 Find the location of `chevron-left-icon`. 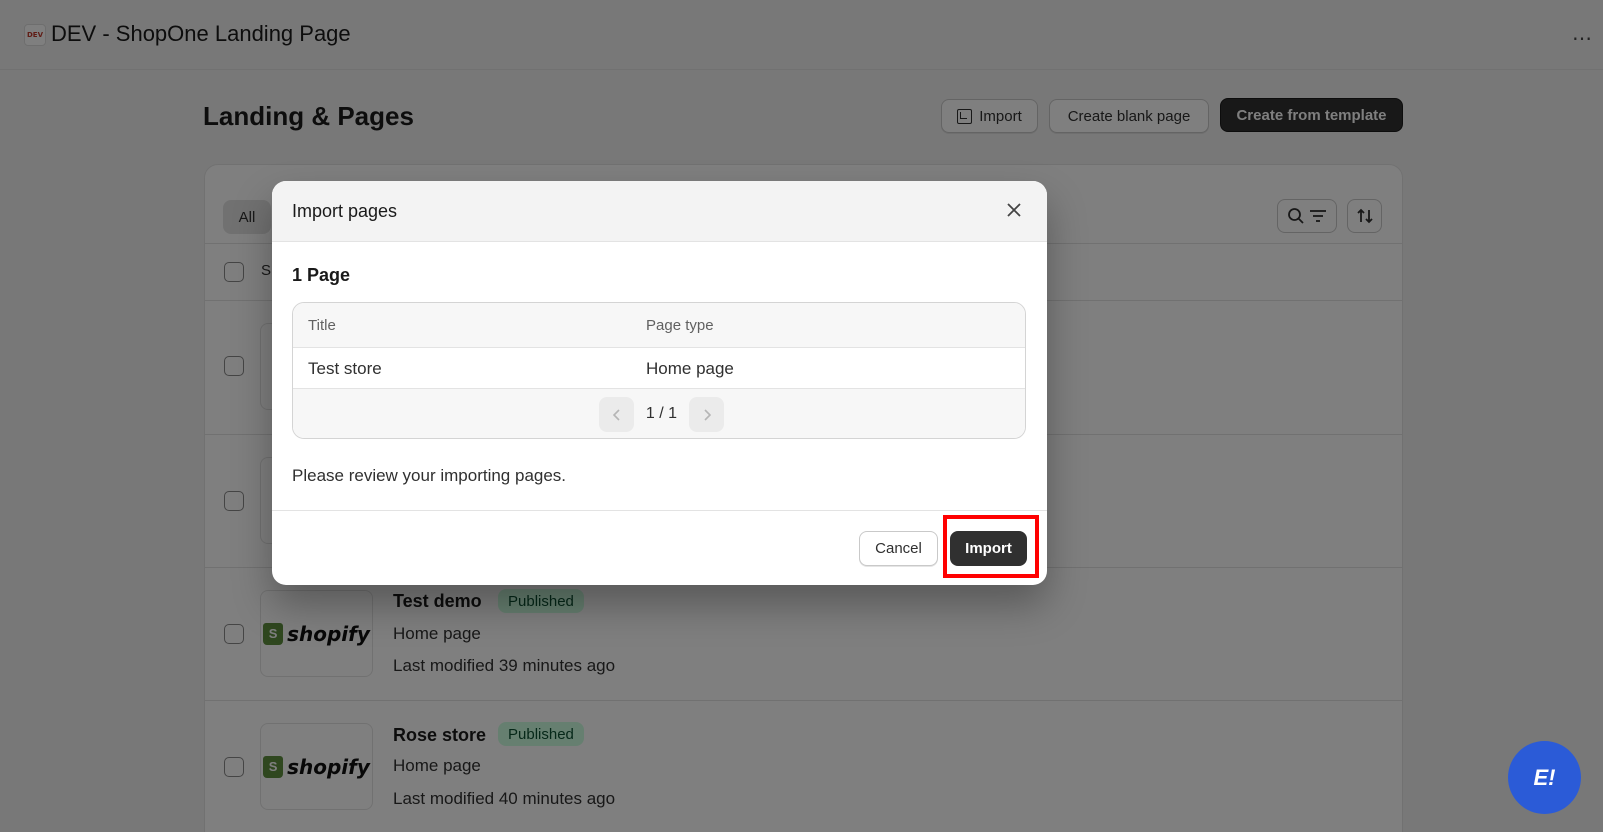

chevron-left-icon is located at coordinates (616, 414).